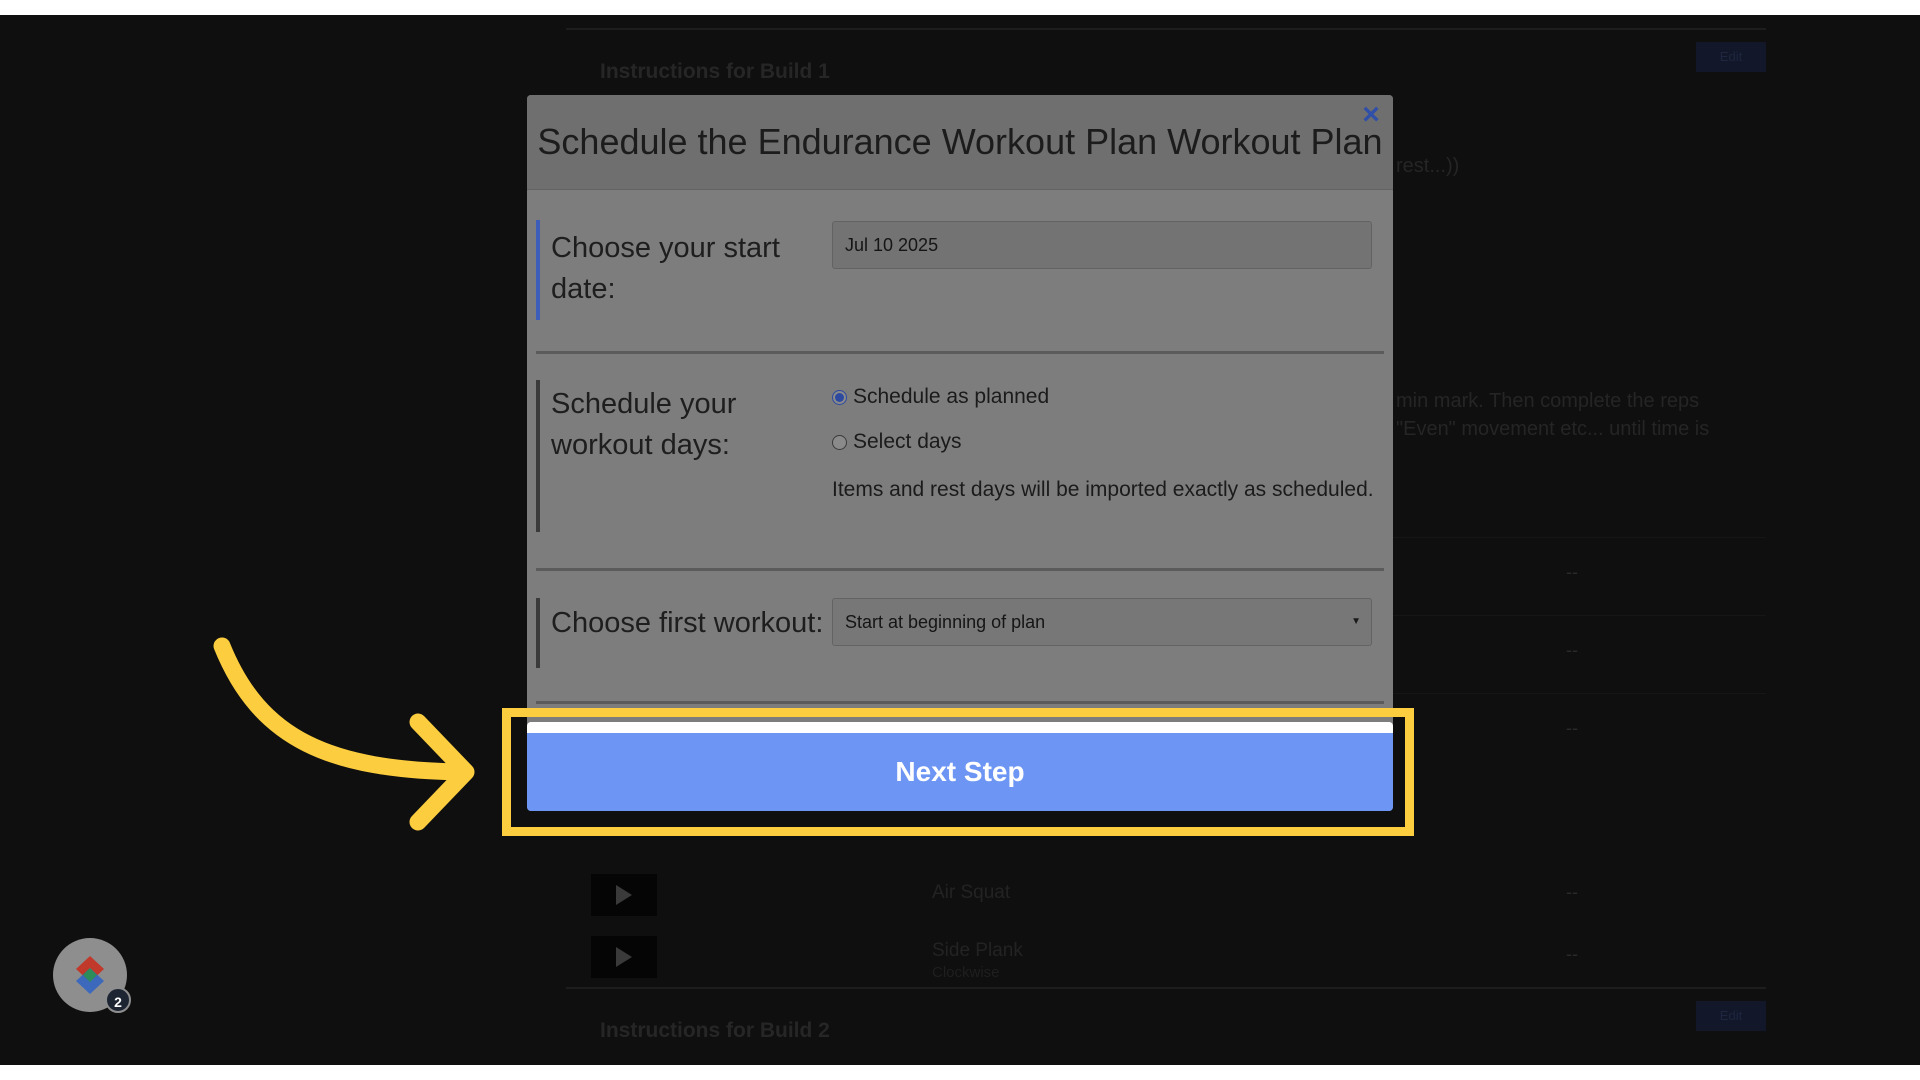  I want to click on build-1-title: Instructions for Build 1, so click(715, 71).